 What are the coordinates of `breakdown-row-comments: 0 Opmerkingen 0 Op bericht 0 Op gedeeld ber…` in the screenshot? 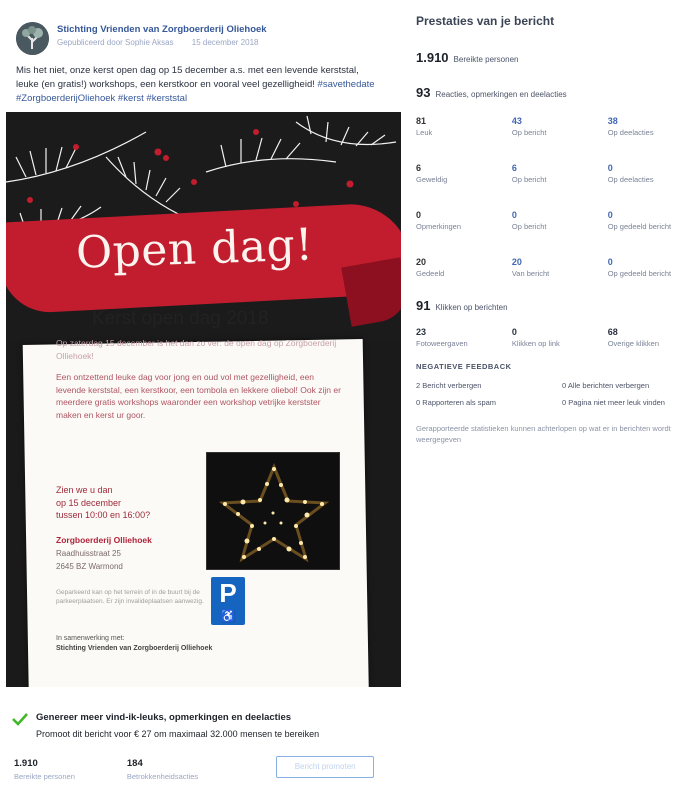 It's located at (555, 220).